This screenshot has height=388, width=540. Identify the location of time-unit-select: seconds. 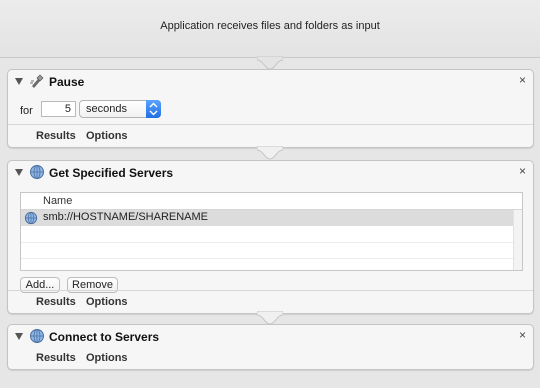
(120, 109).